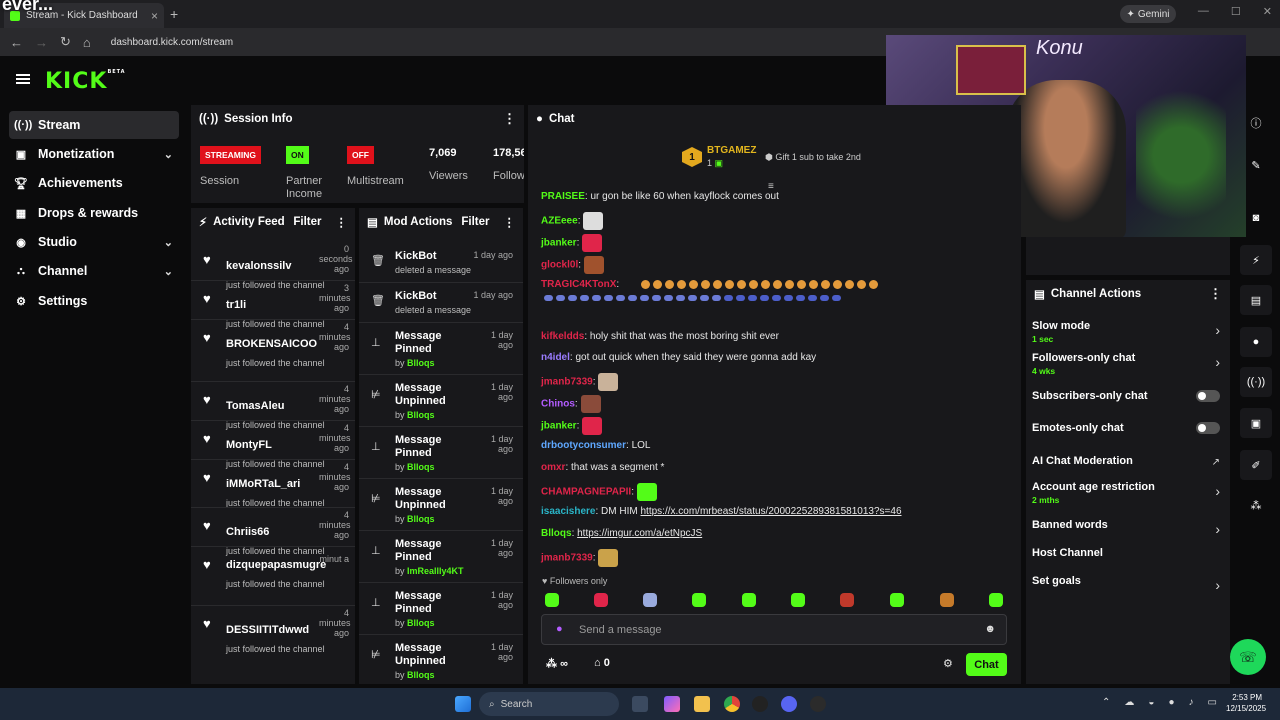 The image size is (1280, 720). Describe the element at coordinates (1151, 702) in the screenshot. I see `network-icon: ◒` at that location.